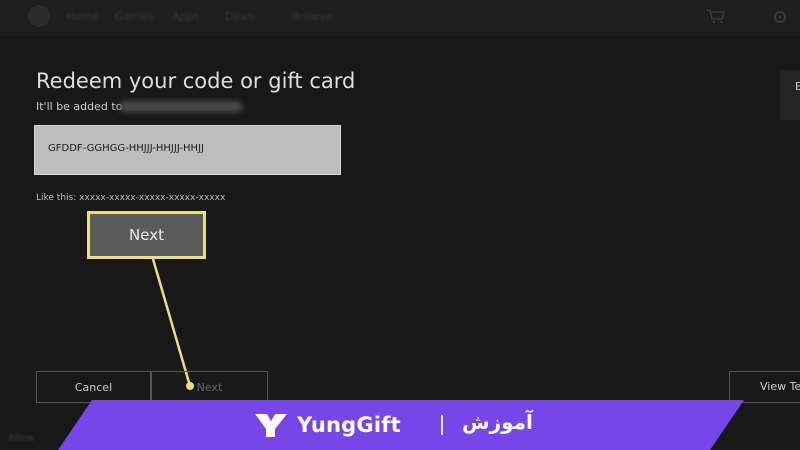  What do you see at coordinates (497, 422) in the screenshot?
I see `banner-label: آموزش` at bounding box center [497, 422].